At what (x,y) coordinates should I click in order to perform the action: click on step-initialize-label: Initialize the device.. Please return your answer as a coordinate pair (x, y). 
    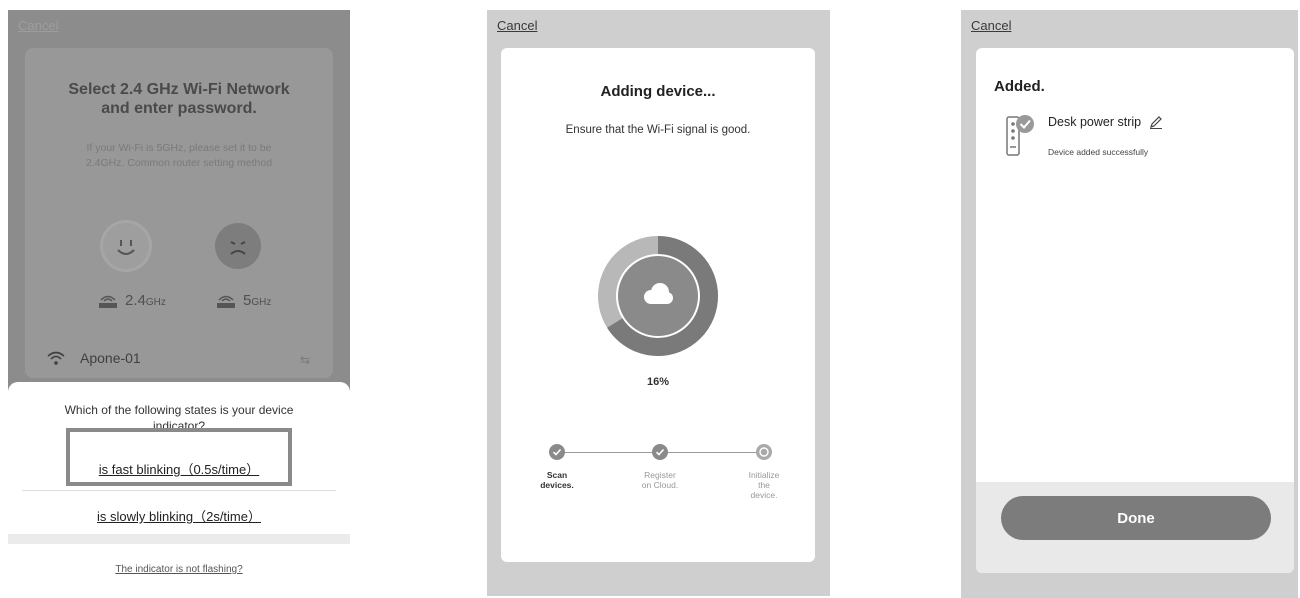
    Looking at the image, I should click on (764, 485).